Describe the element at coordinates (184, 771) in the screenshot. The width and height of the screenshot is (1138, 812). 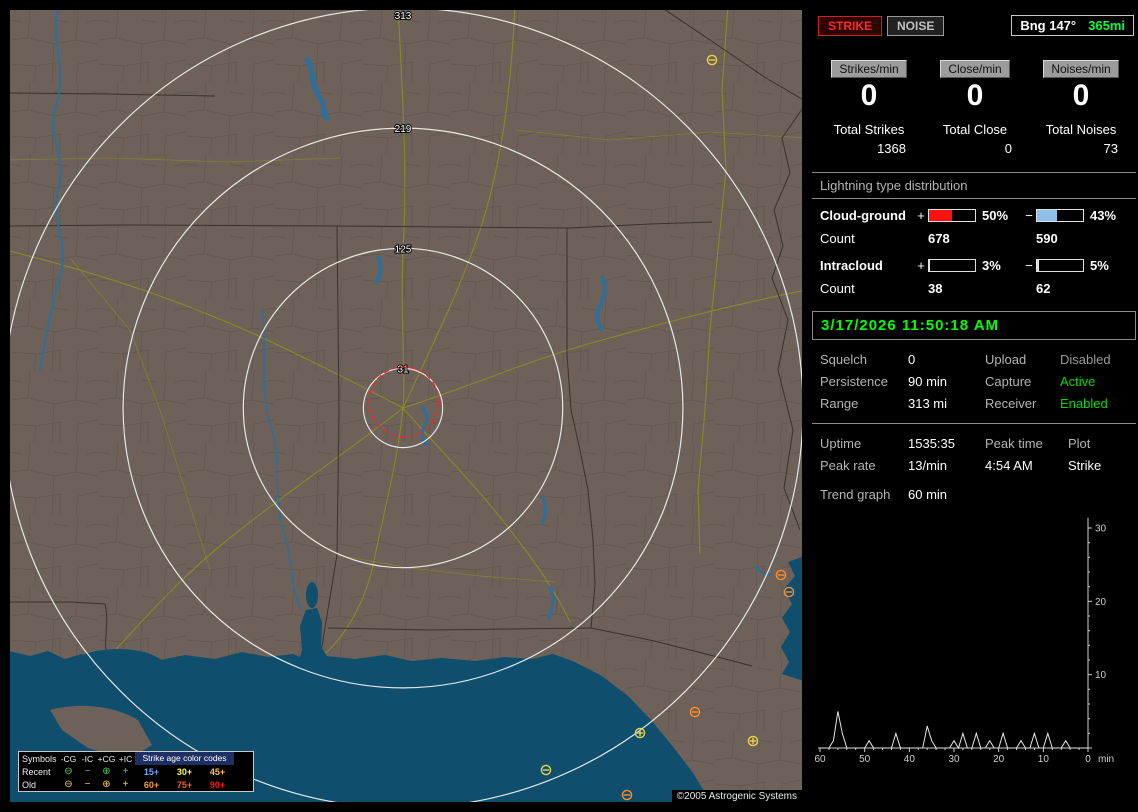
I see `age-30-label: 30+` at that location.